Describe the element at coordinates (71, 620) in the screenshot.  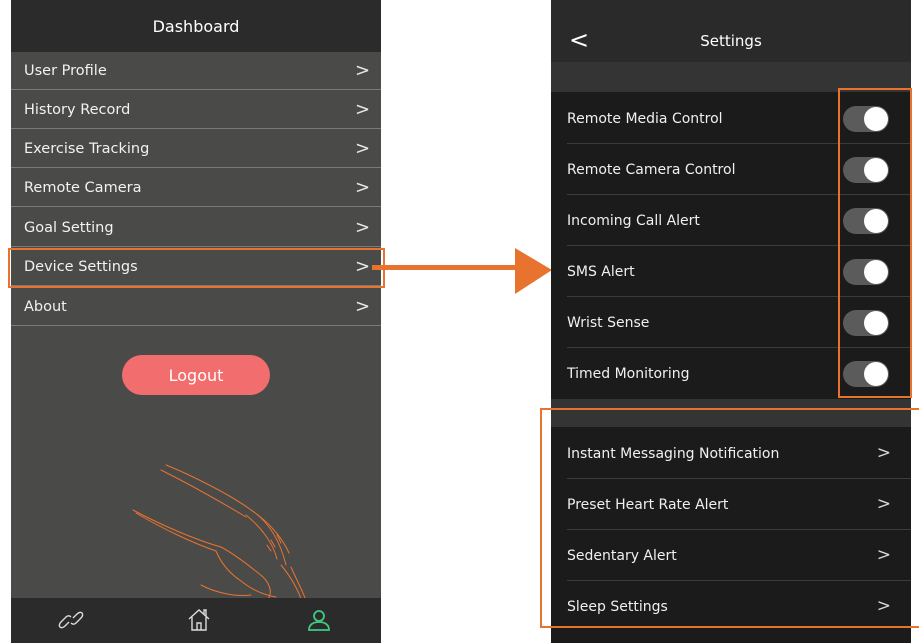
I see `link-icon` at that location.